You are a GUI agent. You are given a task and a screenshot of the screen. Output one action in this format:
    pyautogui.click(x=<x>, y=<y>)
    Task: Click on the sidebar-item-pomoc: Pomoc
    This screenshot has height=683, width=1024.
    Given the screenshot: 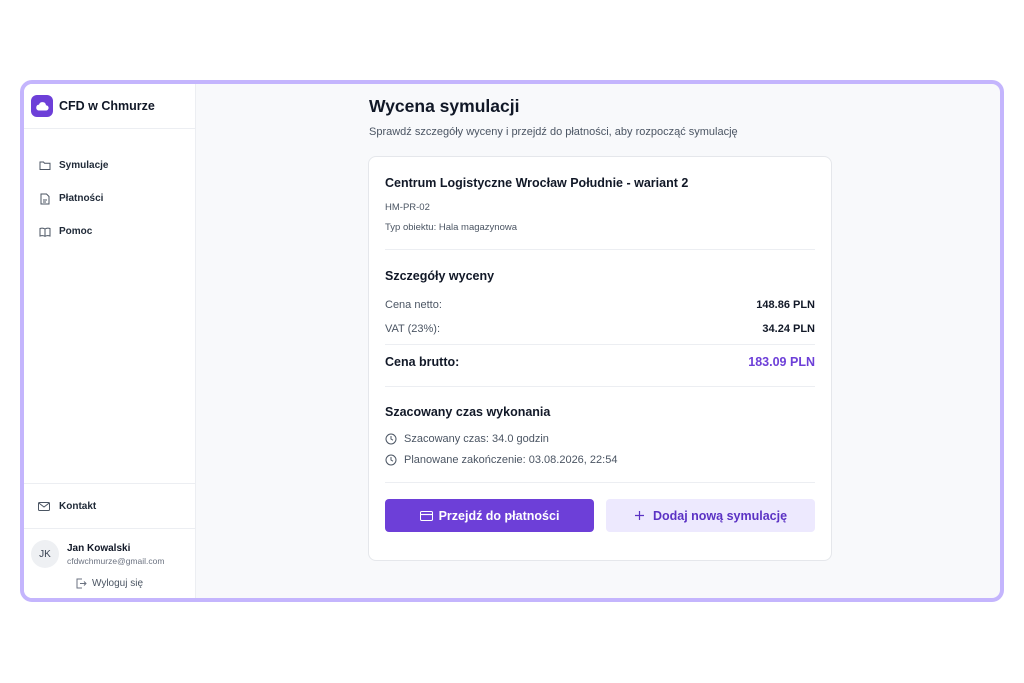 What is the action you would take?
    pyautogui.click(x=109, y=231)
    